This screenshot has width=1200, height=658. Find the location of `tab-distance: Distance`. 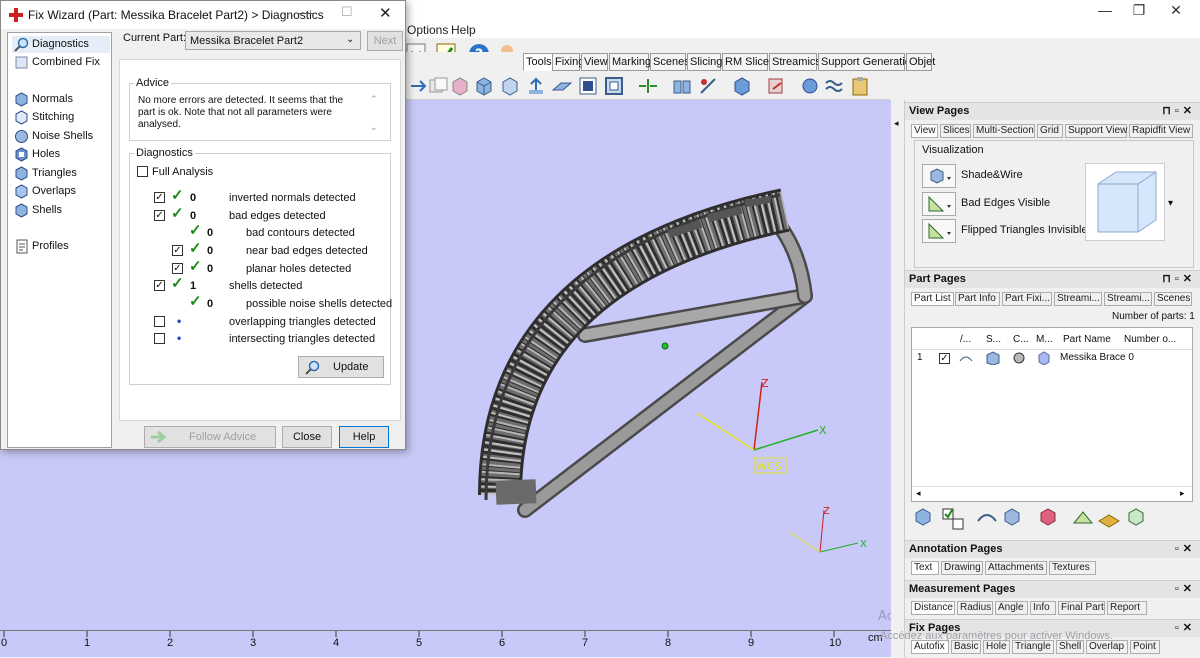

tab-distance: Distance is located at coordinates (933, 608).